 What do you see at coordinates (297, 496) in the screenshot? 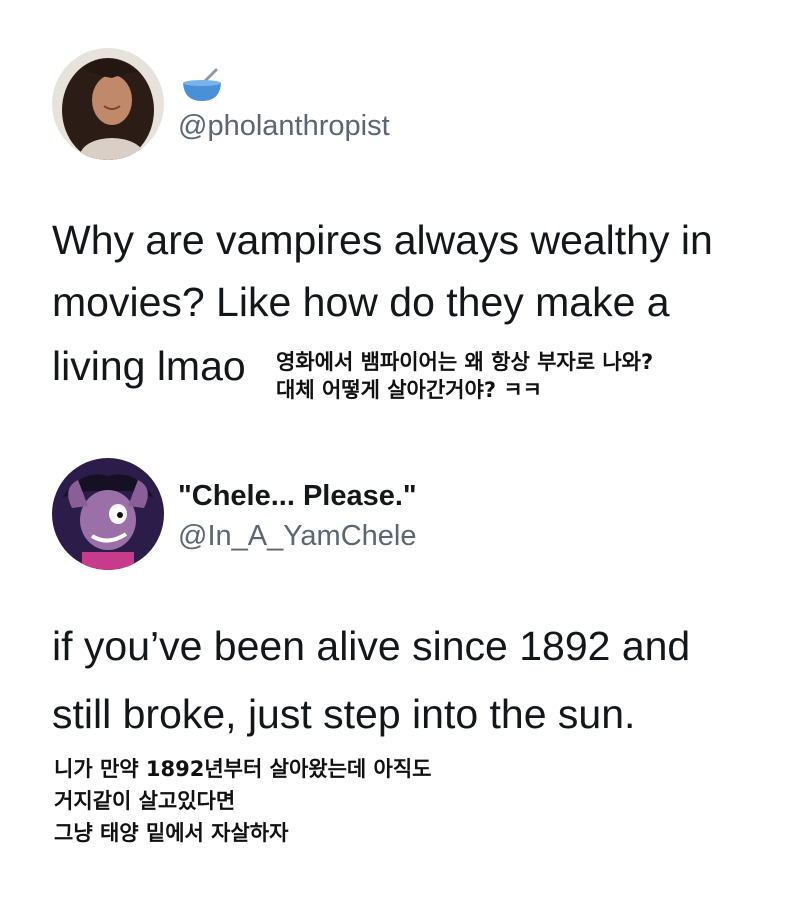
I see `display-name: "Chele... Please."` at bounding box center [297, 496].